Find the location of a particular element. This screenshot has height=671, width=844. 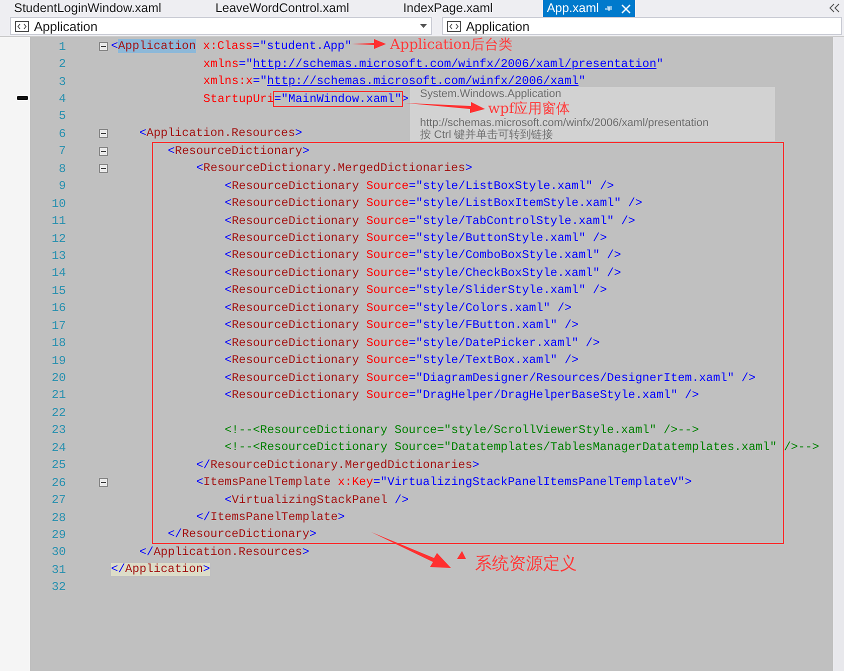

line-number: 16 is located at coordinates (58, 308).